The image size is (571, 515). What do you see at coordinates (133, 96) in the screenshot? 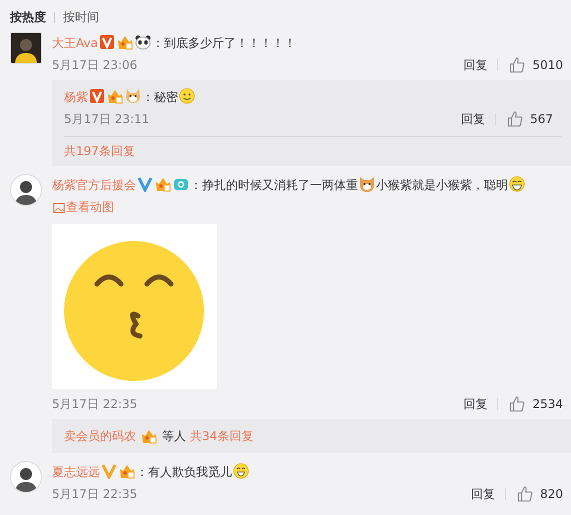
I see `dog-emoji-icon` at bounding box center [133, 96].